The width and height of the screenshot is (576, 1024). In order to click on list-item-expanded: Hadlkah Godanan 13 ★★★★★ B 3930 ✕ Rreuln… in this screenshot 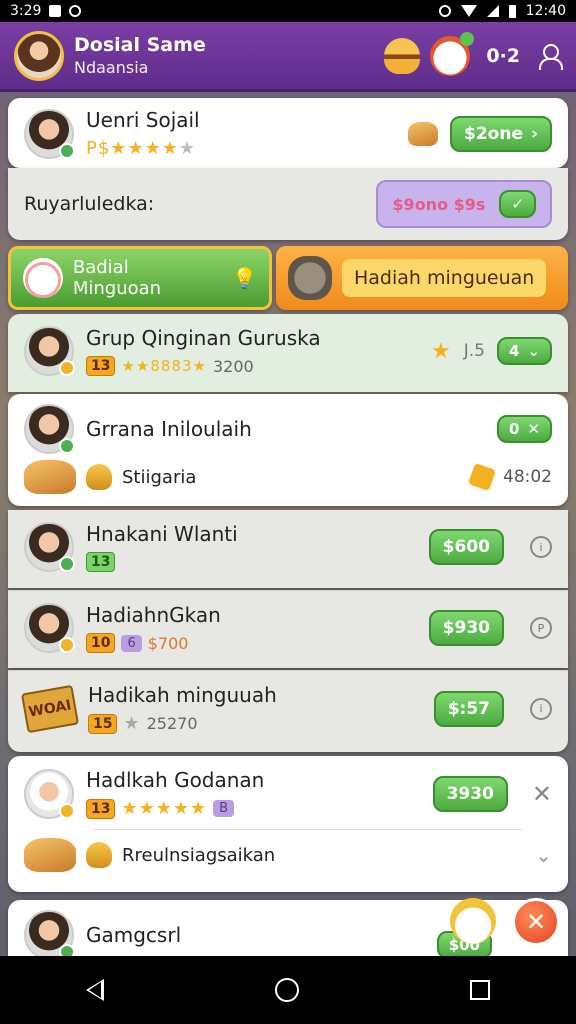, I will do `click(288, 824)`.